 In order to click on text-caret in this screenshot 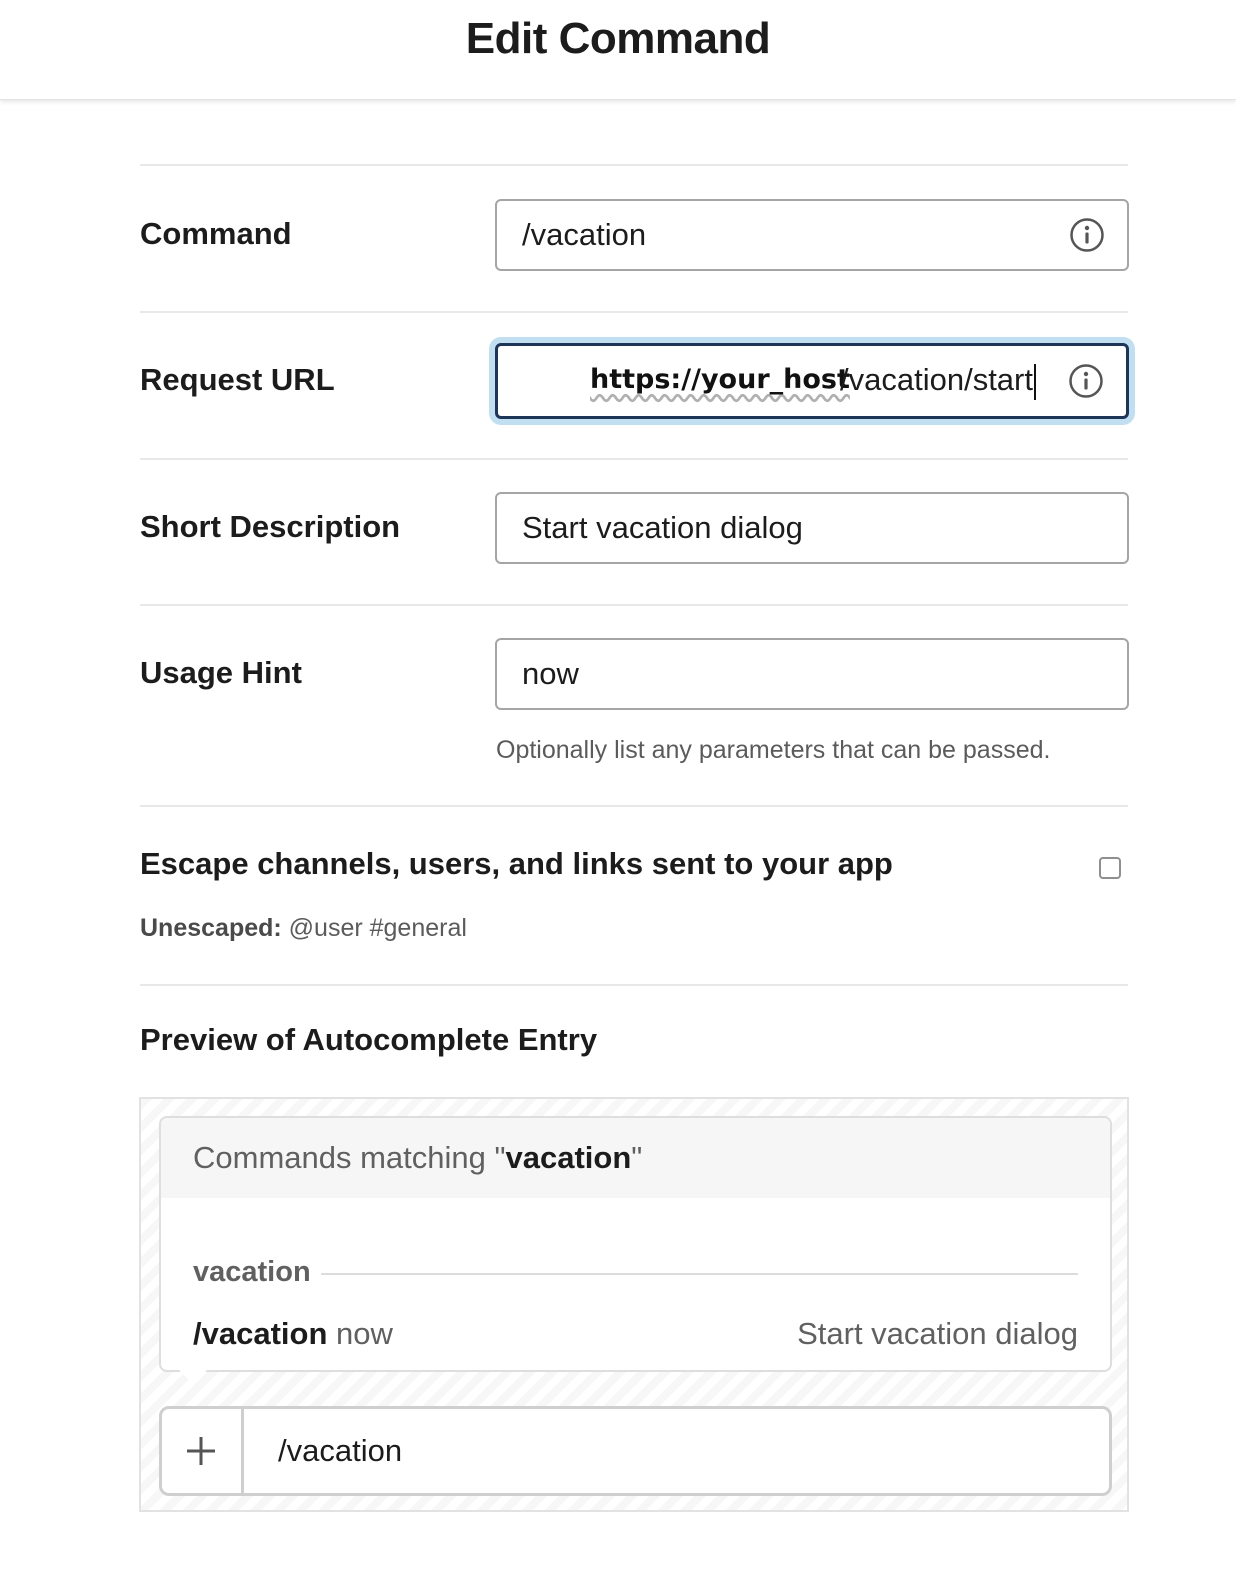, I will do `click(1034, 381)`.